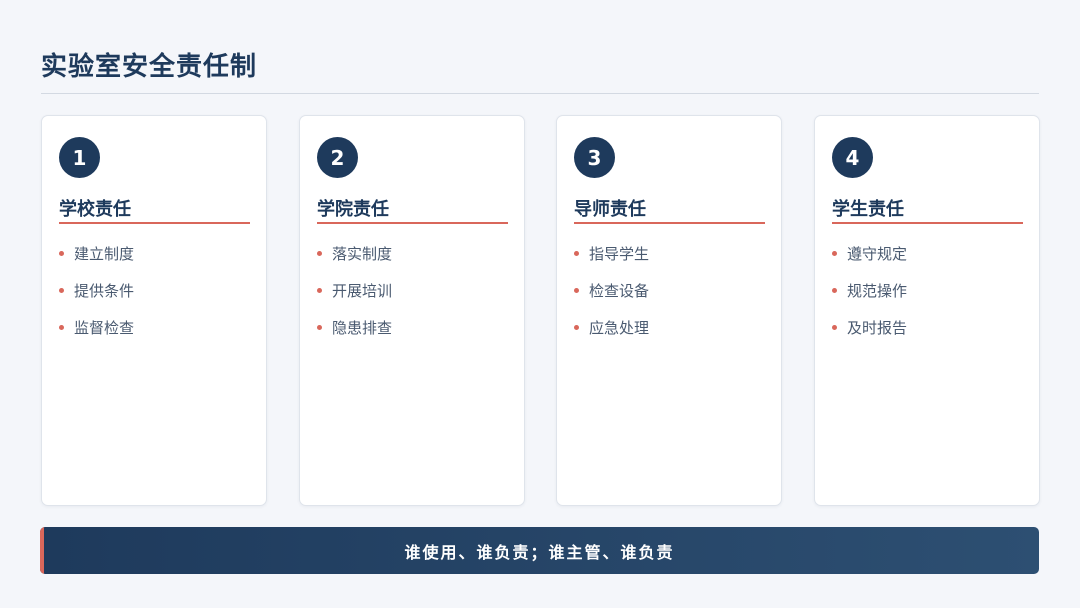 This screenshot has height=608, width=1080. Describe the element at coordinates (927, 310) in the screenshot. I see `card-student: 4 学生责任 遵守规定 规范操作 及时报告` at that location.